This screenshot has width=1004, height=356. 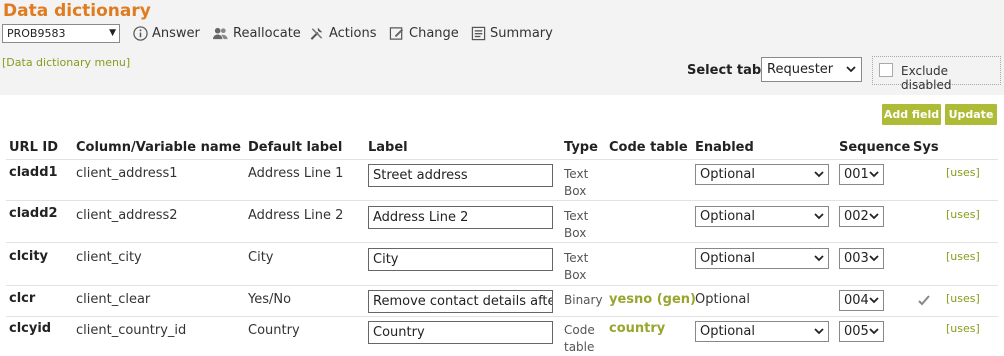 I want to click on column-name: client_country_id, so click(x=131, y=330).